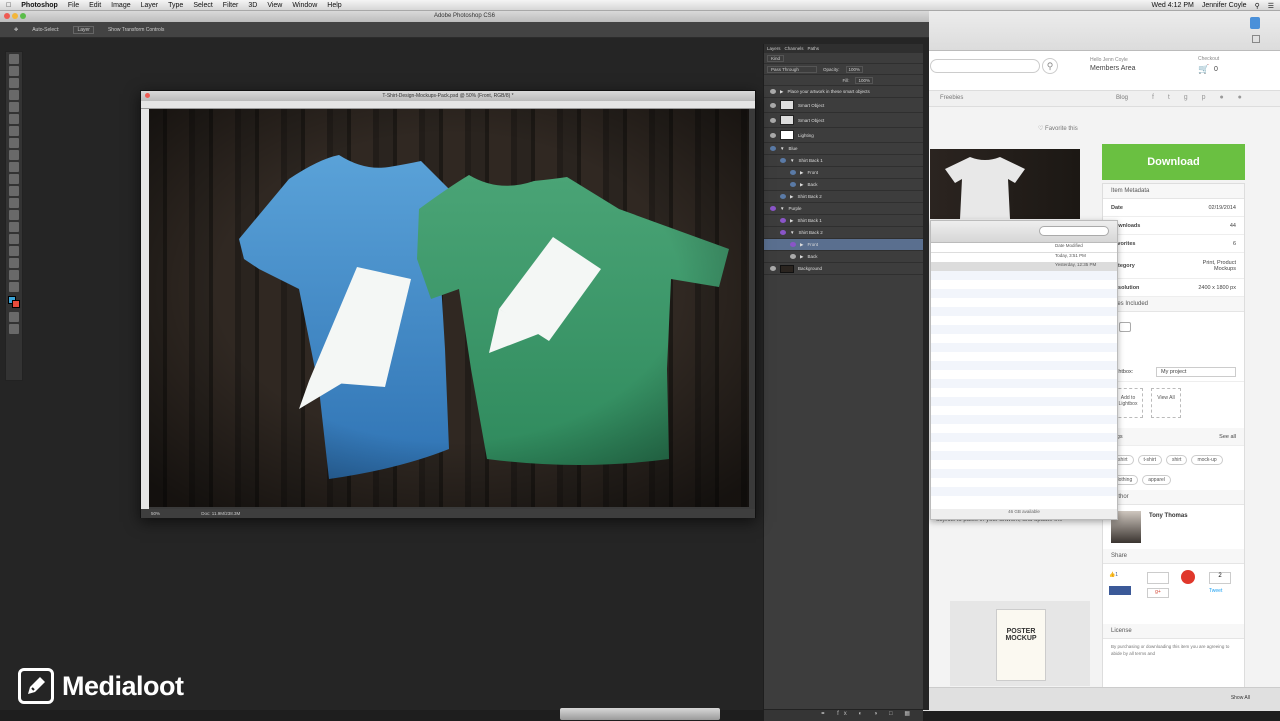  I want to click on download-button: Download, so click(1173, 162).